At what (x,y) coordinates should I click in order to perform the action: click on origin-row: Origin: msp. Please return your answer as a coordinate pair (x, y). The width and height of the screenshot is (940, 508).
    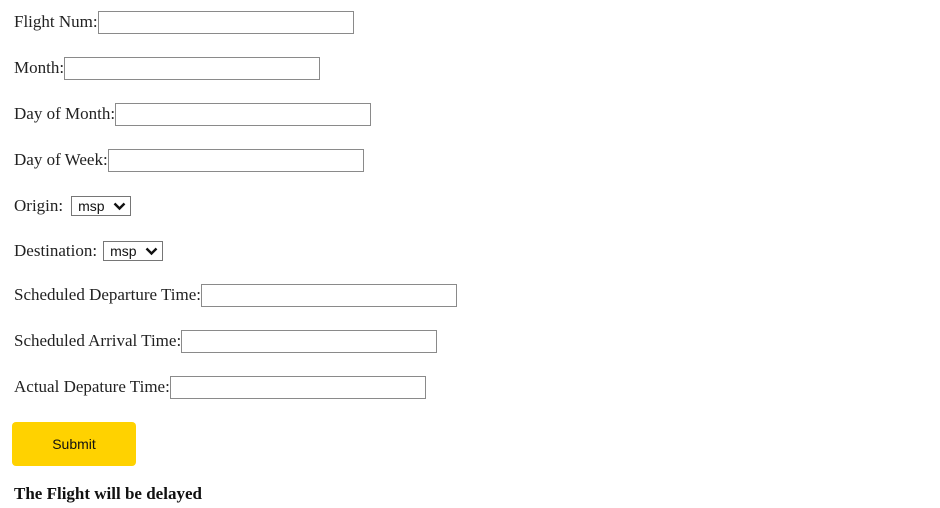
    Looking at the image, I should click on (72, 206).